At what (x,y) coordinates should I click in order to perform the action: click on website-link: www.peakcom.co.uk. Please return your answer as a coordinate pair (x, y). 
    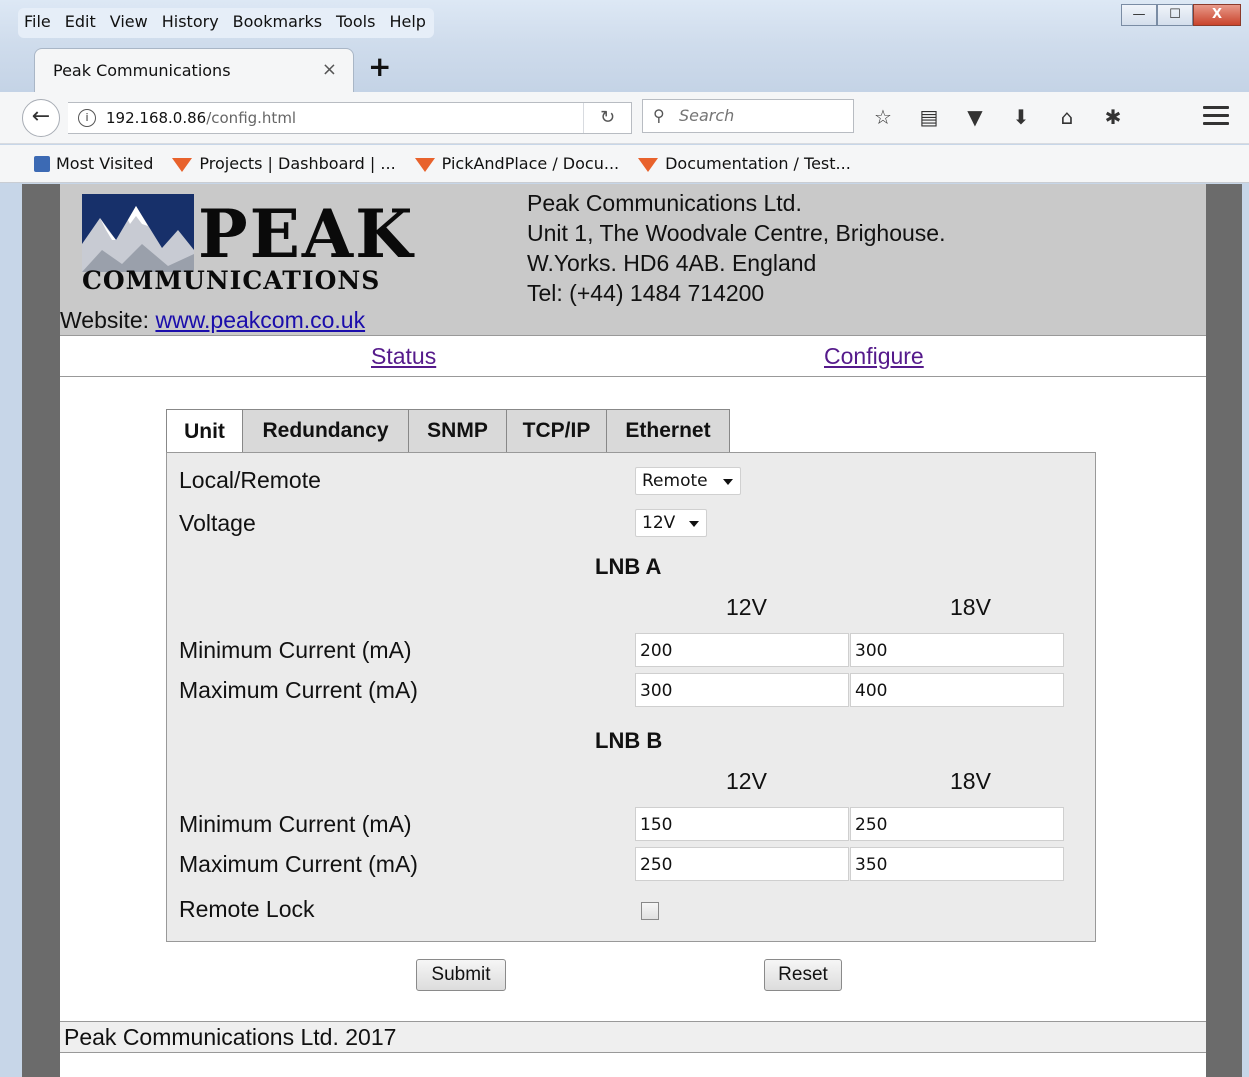
    Looking at the image, I should click on (260, 320).